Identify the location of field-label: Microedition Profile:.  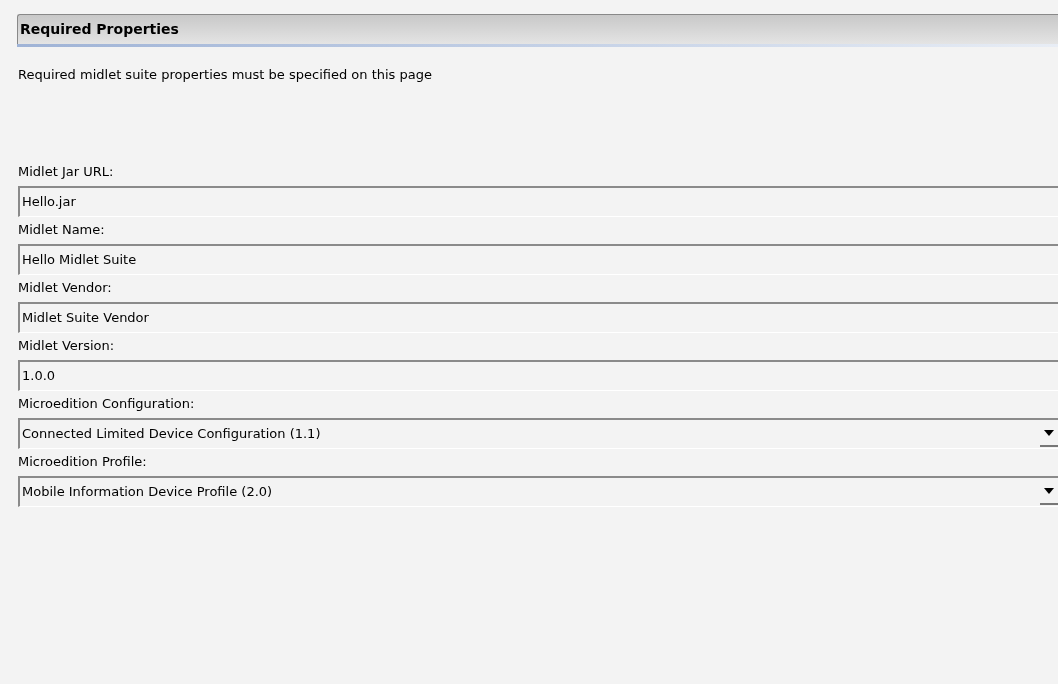
(82, 462).